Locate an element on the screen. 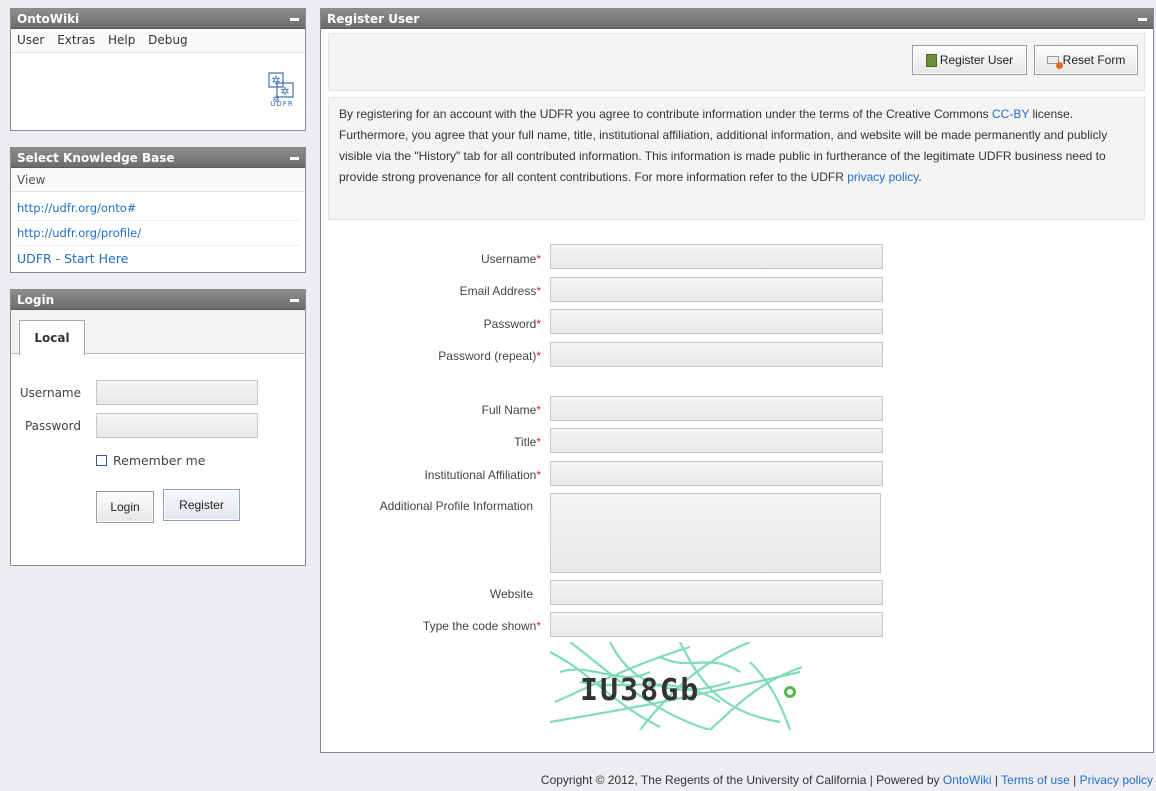  tab-local: Local is located at coordinates (52, 337).